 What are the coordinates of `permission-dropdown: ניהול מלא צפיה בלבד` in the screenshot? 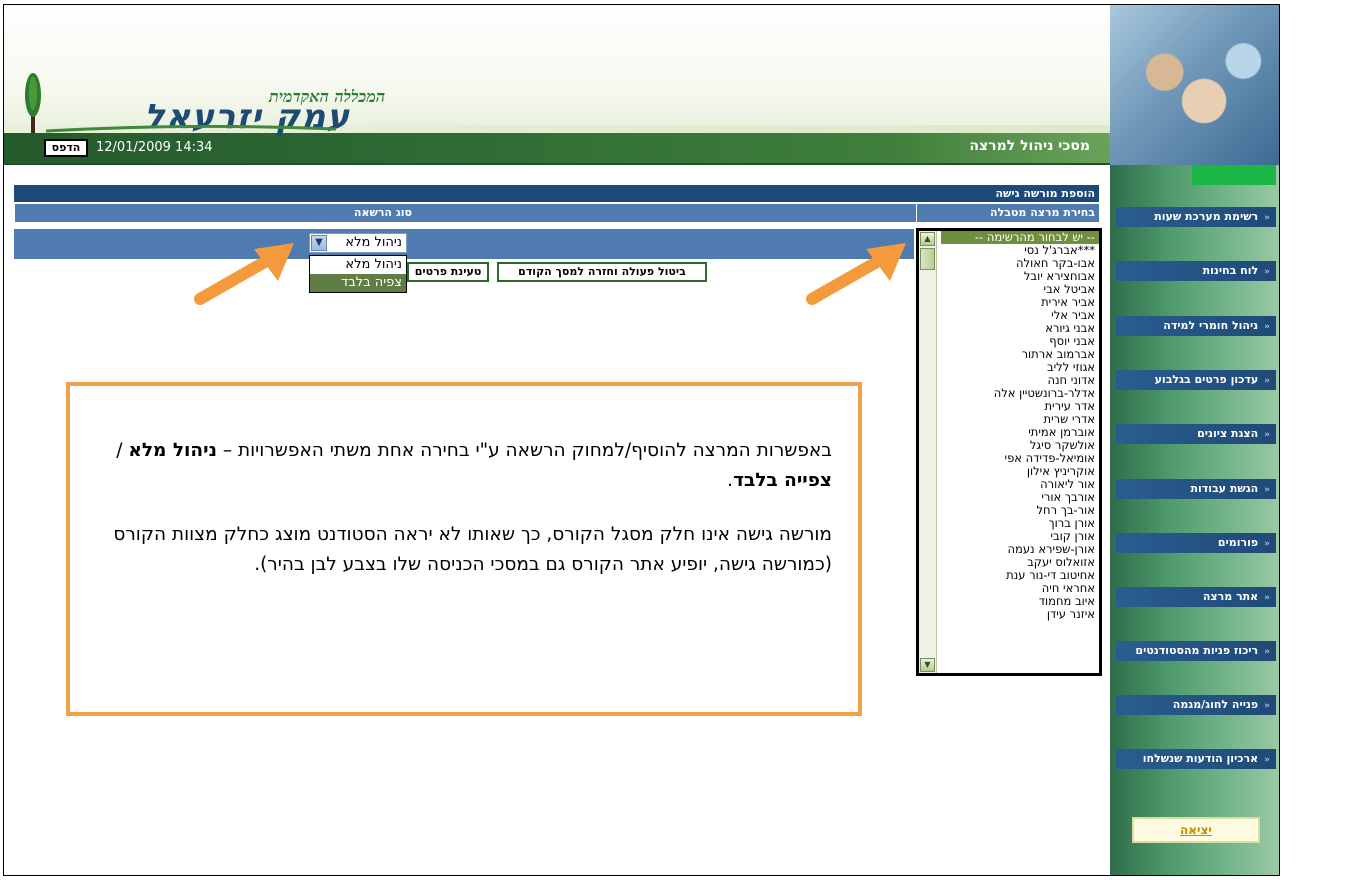 It's located at (358, 274).